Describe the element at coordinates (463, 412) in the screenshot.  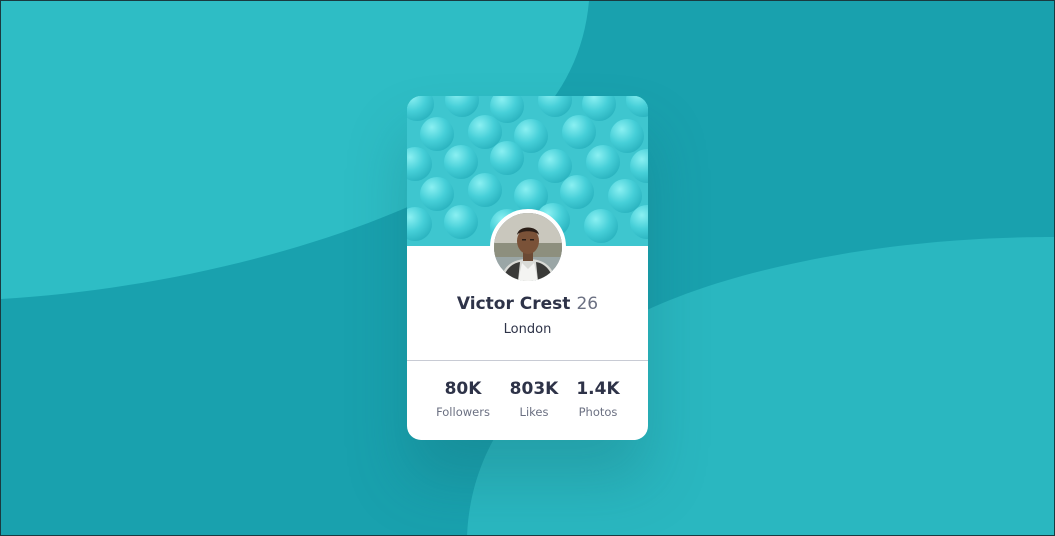
I see `stat-label: Followers` at that location.